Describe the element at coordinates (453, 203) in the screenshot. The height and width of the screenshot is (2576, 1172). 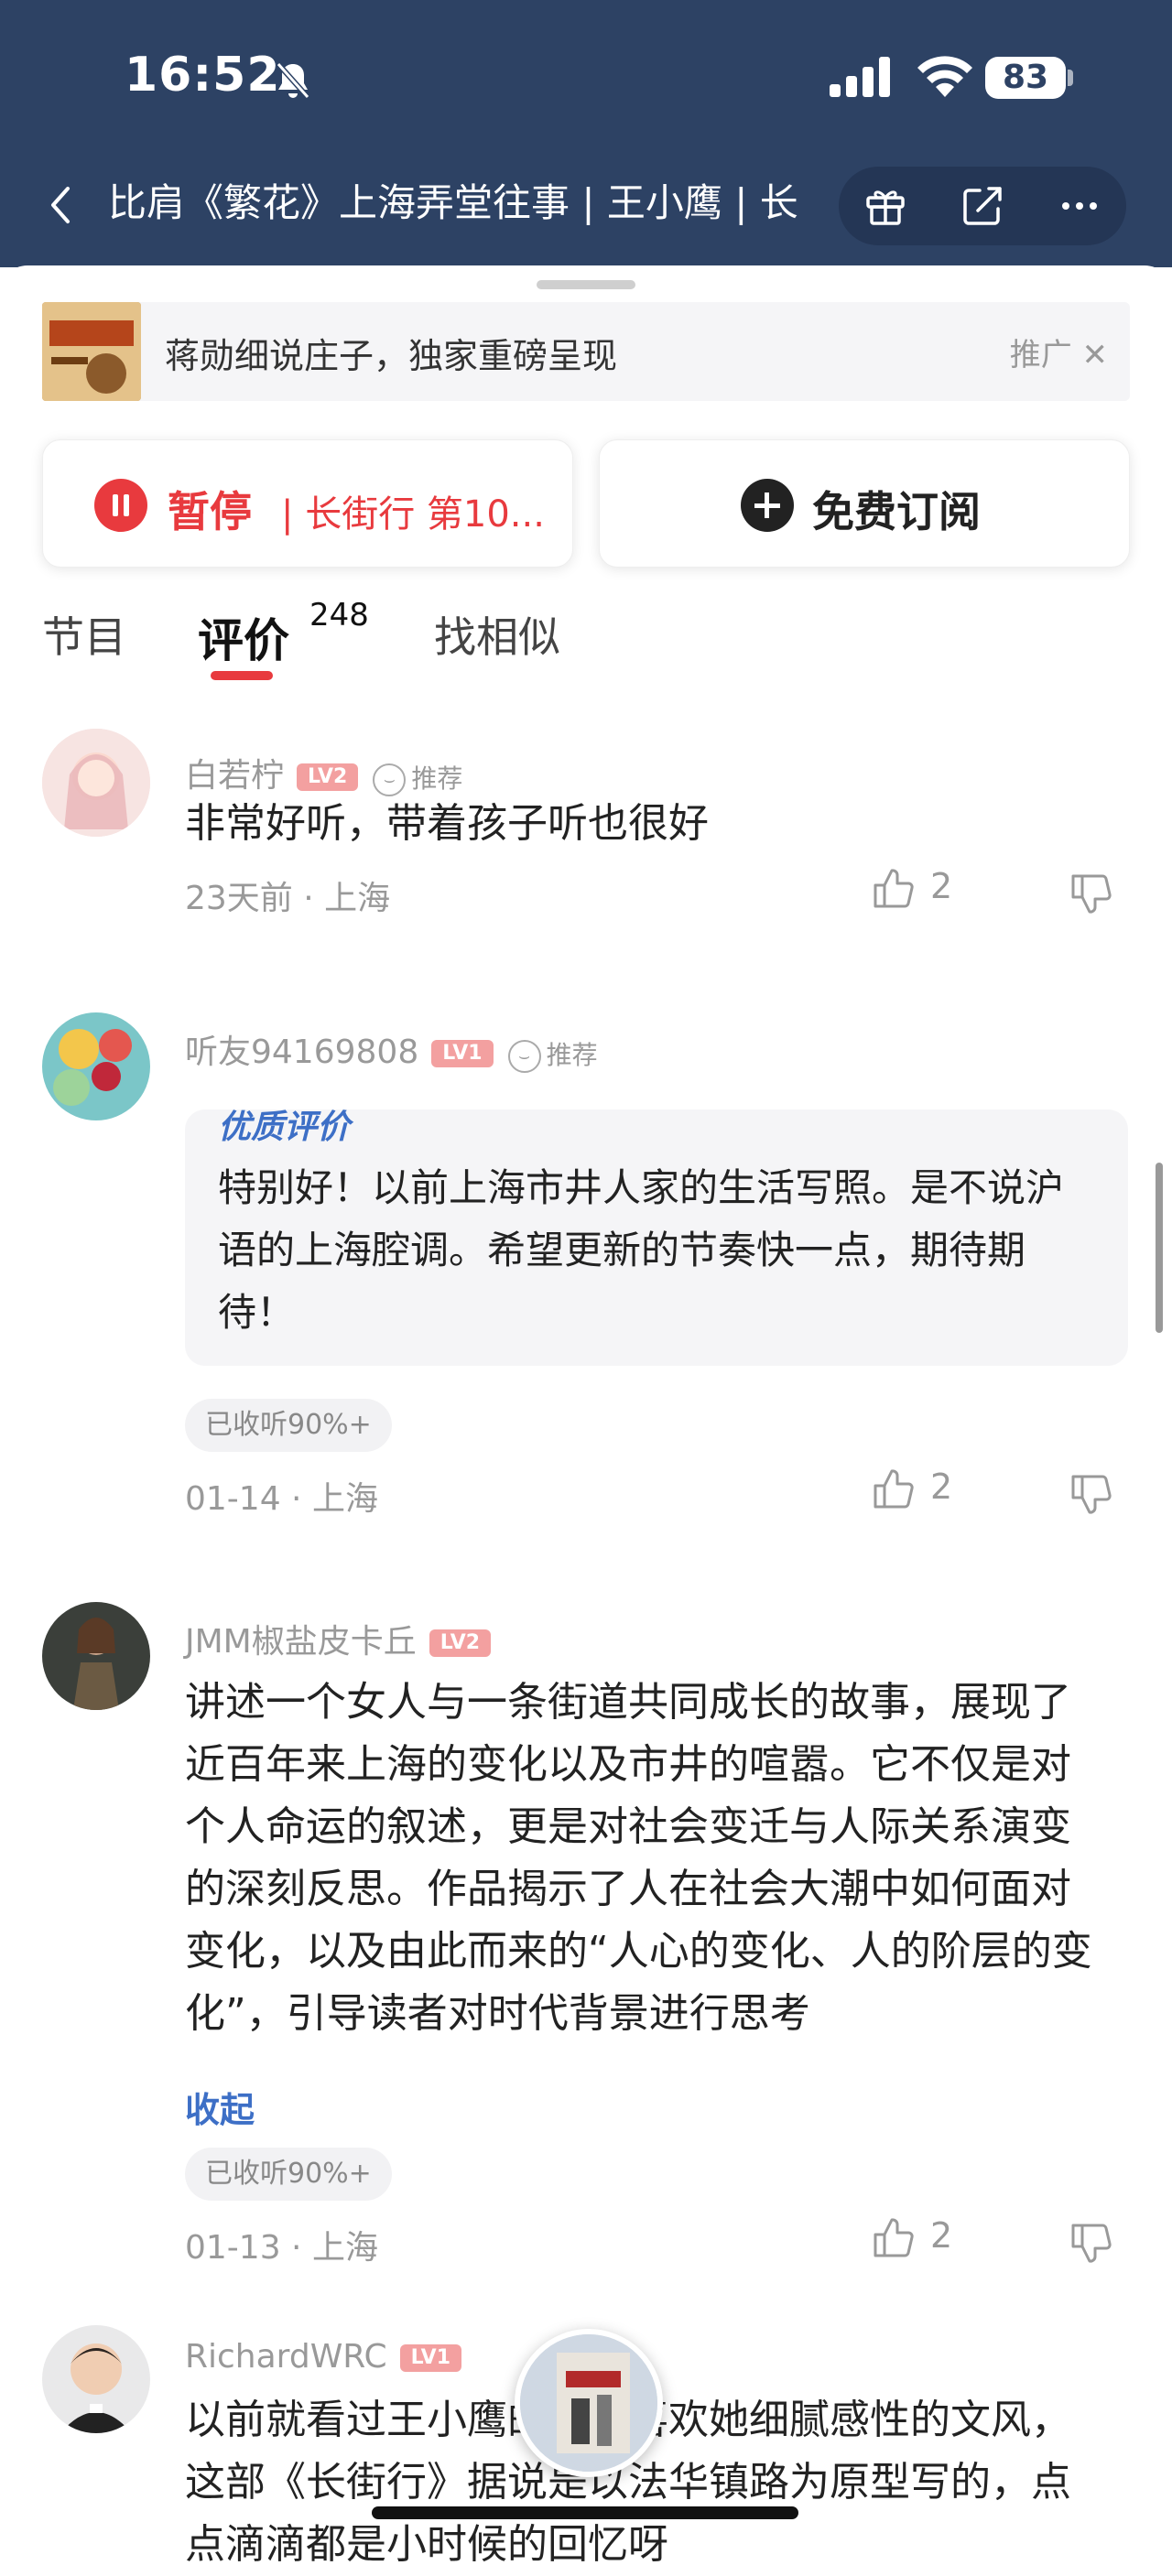
I see `page-title: 比肩《繁花》上海弄堂往事 | 王小鹰 | 长` at that location.